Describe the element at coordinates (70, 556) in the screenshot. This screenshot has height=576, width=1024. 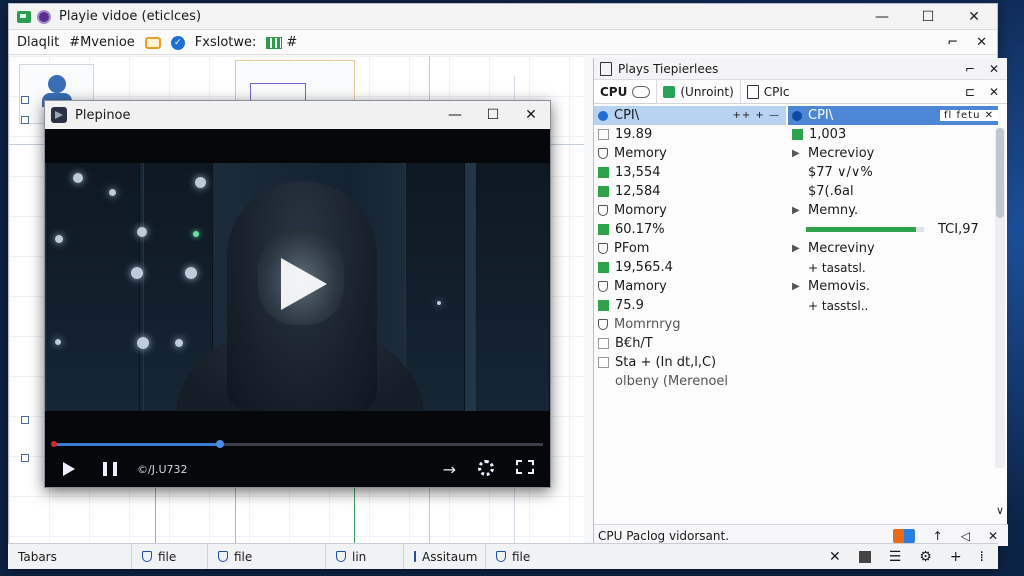
I see `taskbar-item-tabars: Tabars` at that location.